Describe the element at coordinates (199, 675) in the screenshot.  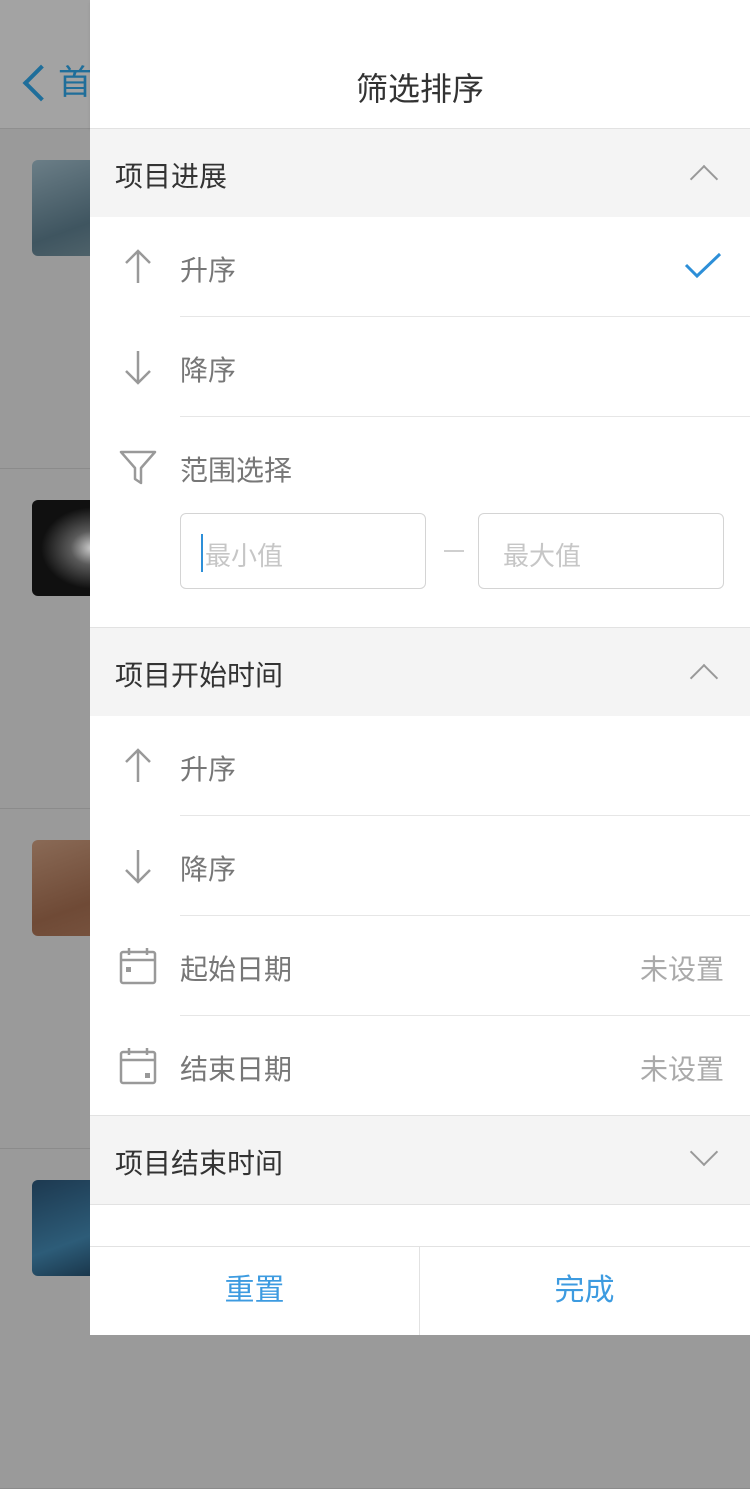
I see `section-title: 项目开始时间` at that location.